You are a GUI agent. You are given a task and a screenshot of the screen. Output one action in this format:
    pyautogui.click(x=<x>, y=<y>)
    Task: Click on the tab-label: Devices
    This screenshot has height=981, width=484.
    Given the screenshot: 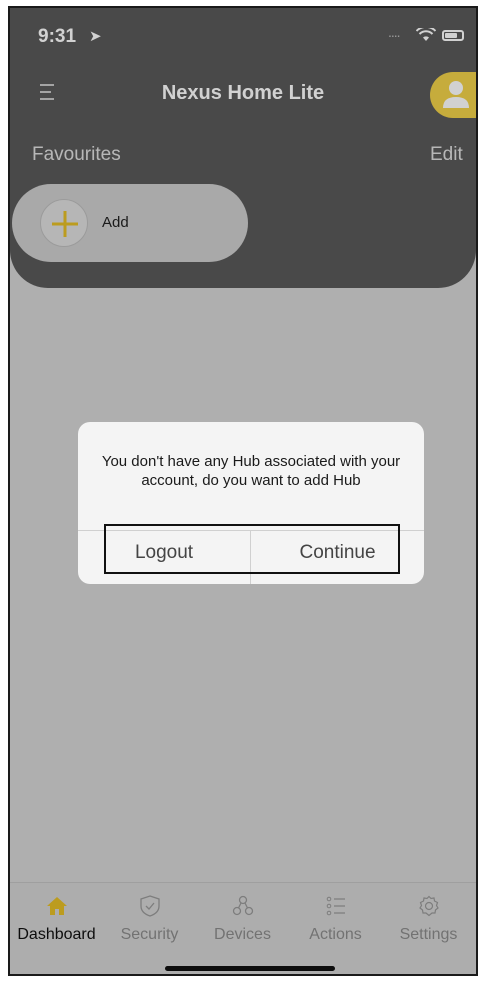 What is the action you would take?
    pyautogui.click(x=242, y=934)
    